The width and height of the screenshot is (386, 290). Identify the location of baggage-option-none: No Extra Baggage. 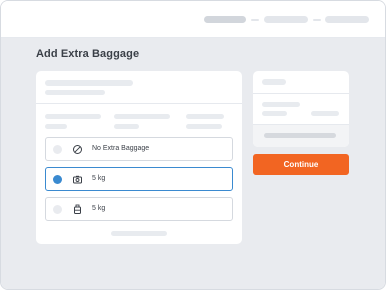
(139, 149).